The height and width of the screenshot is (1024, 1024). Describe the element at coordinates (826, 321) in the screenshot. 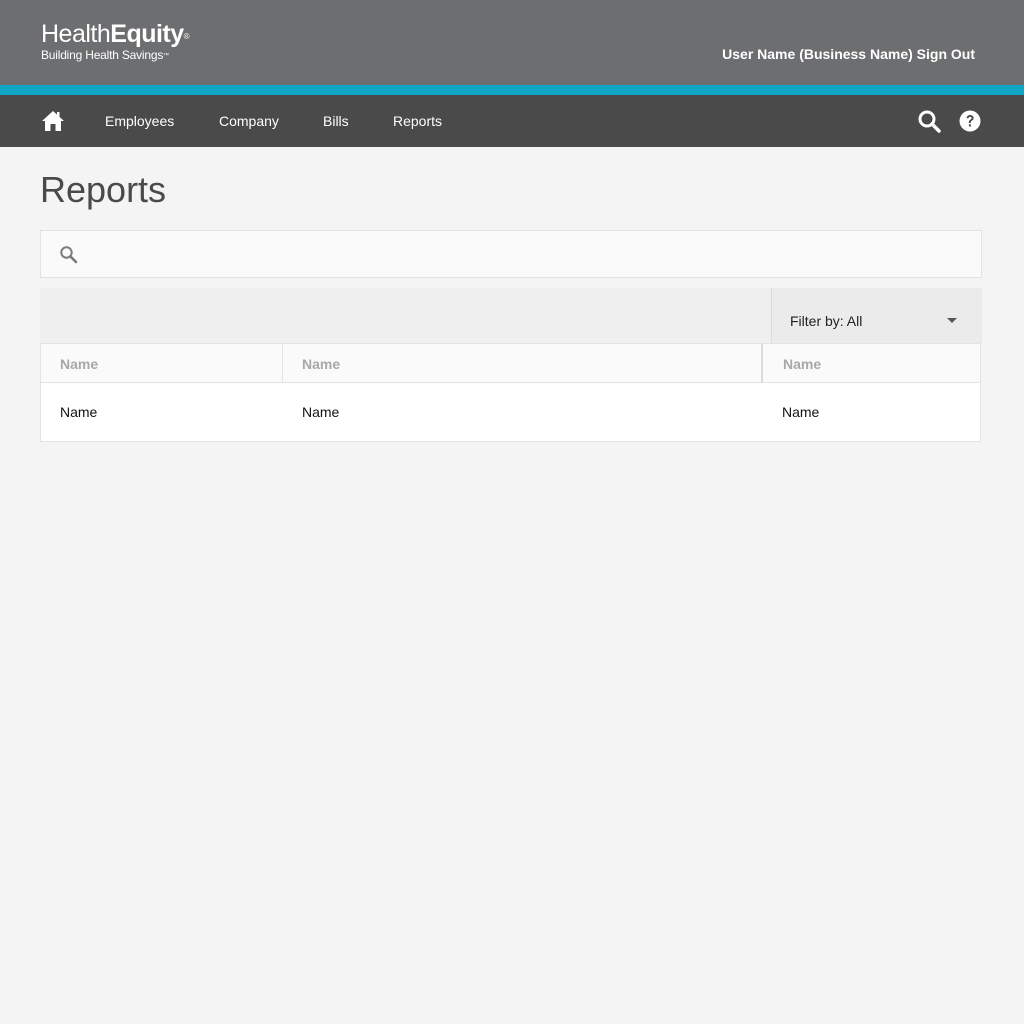

I see `filter-dropdown-label: Filter by: All` at that location.